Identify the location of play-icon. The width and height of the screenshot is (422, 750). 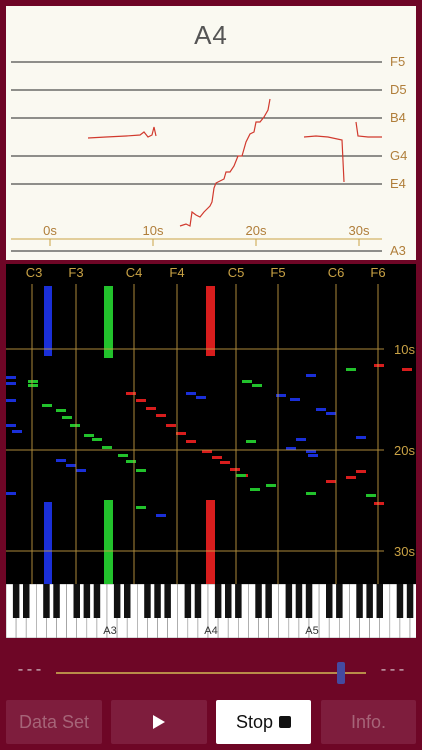
(159, 722).